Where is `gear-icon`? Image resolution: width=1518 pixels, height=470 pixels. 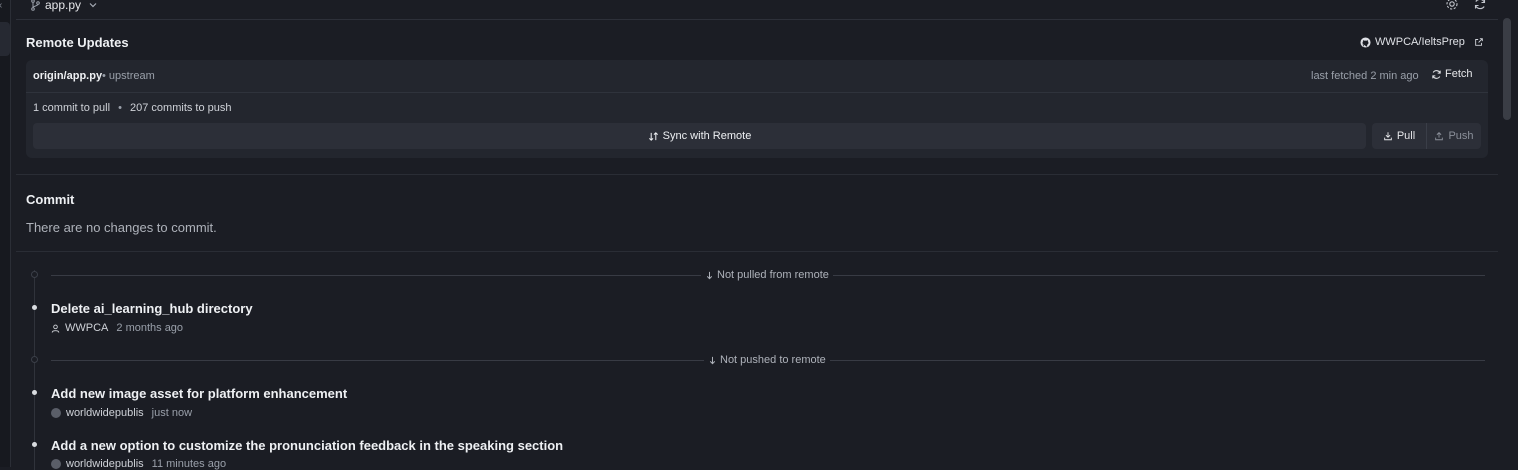
gear-icon is located at coordinates (1452, 5).